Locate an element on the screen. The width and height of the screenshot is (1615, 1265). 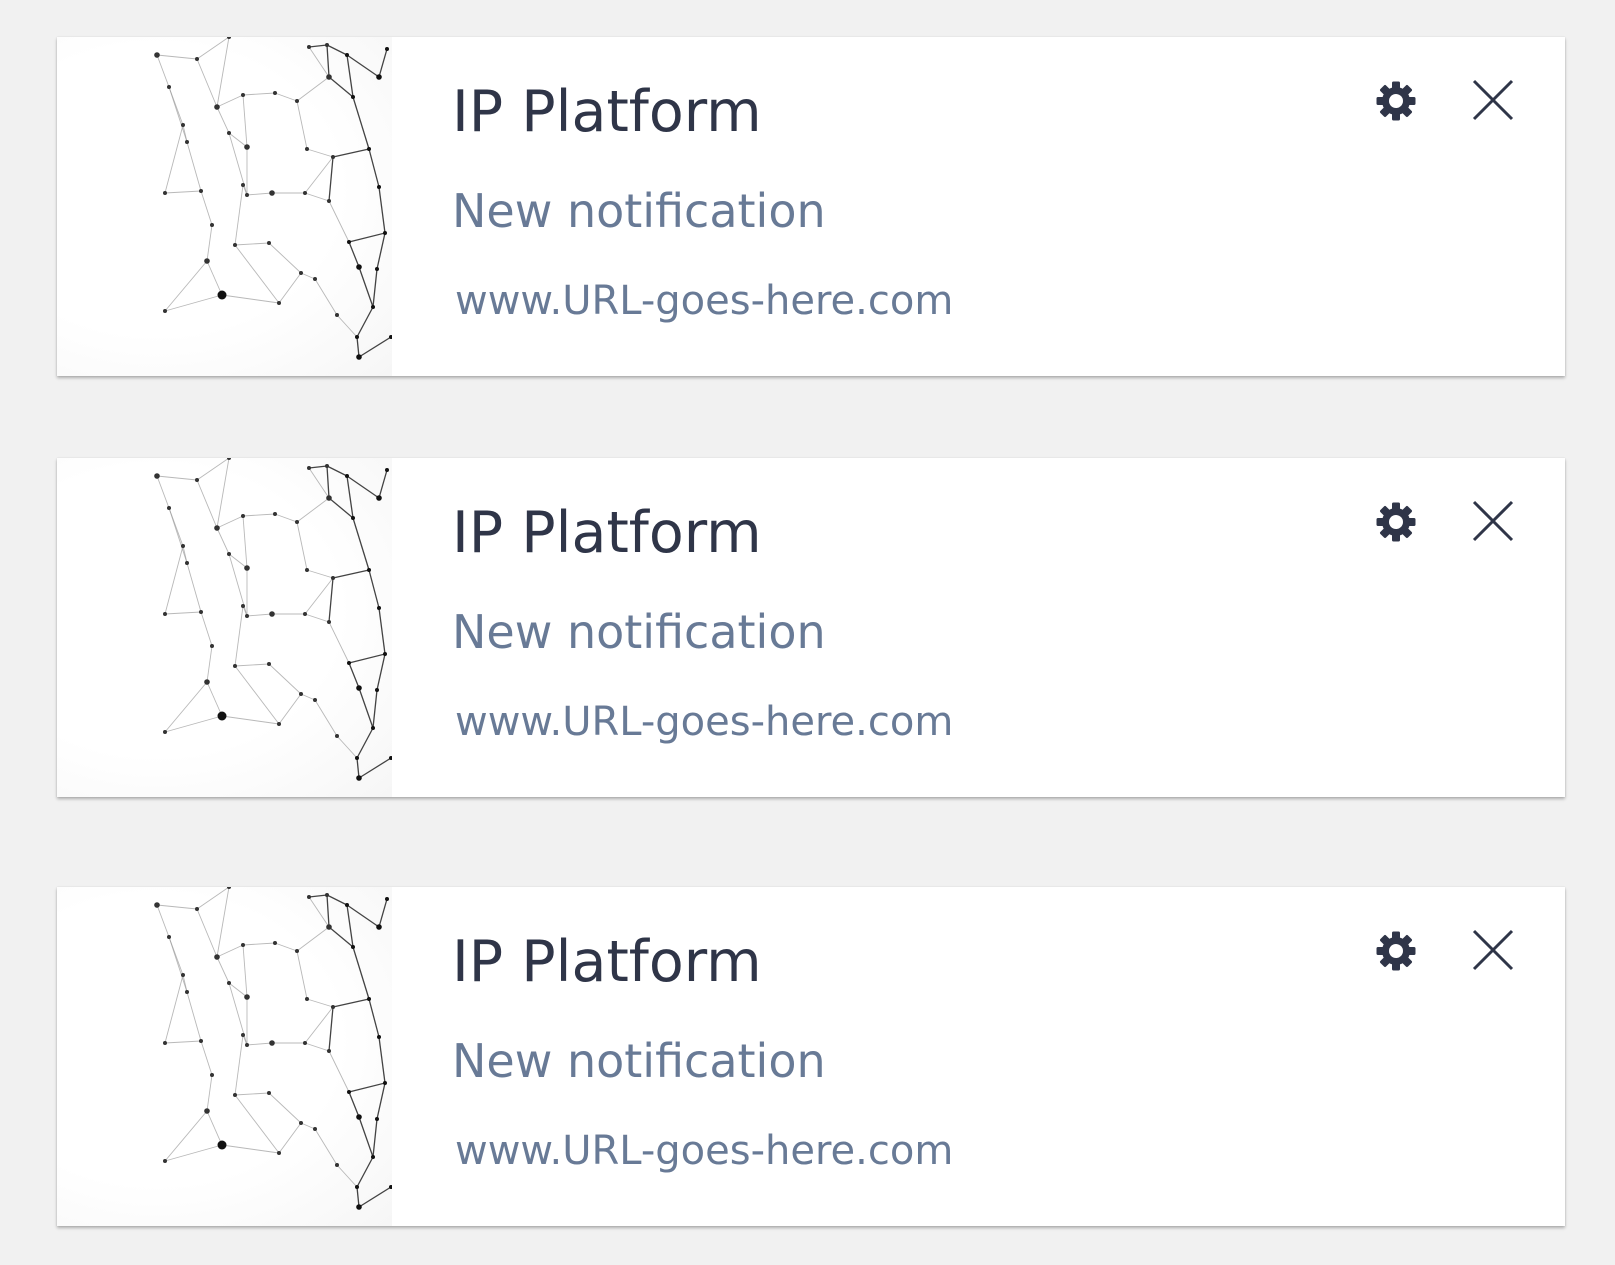
gear-icon is located at coordinates (1396, 522).